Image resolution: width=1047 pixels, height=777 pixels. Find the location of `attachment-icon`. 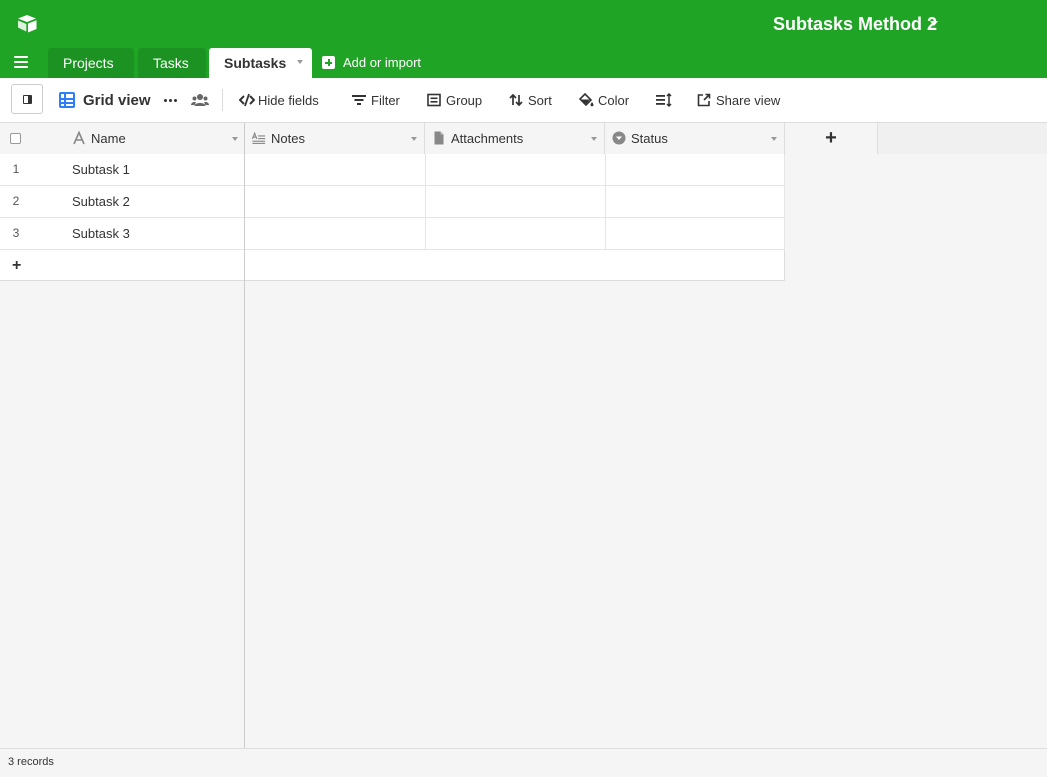

attachment-icon is located at coordinates (439, 138).